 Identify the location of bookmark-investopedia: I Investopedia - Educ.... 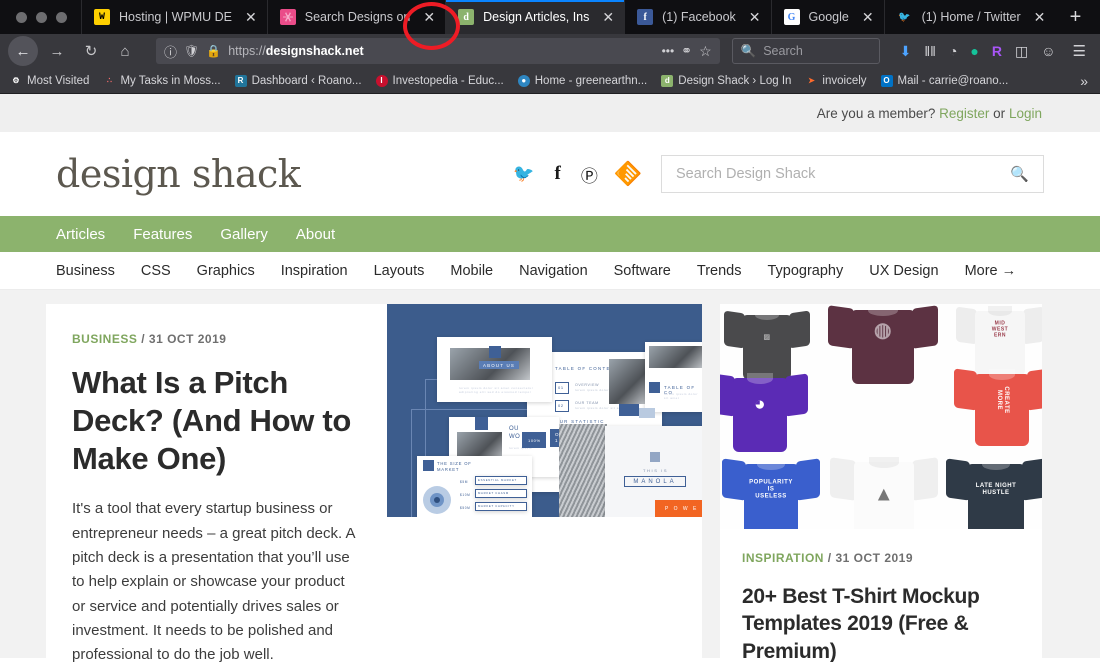
(439, 80).